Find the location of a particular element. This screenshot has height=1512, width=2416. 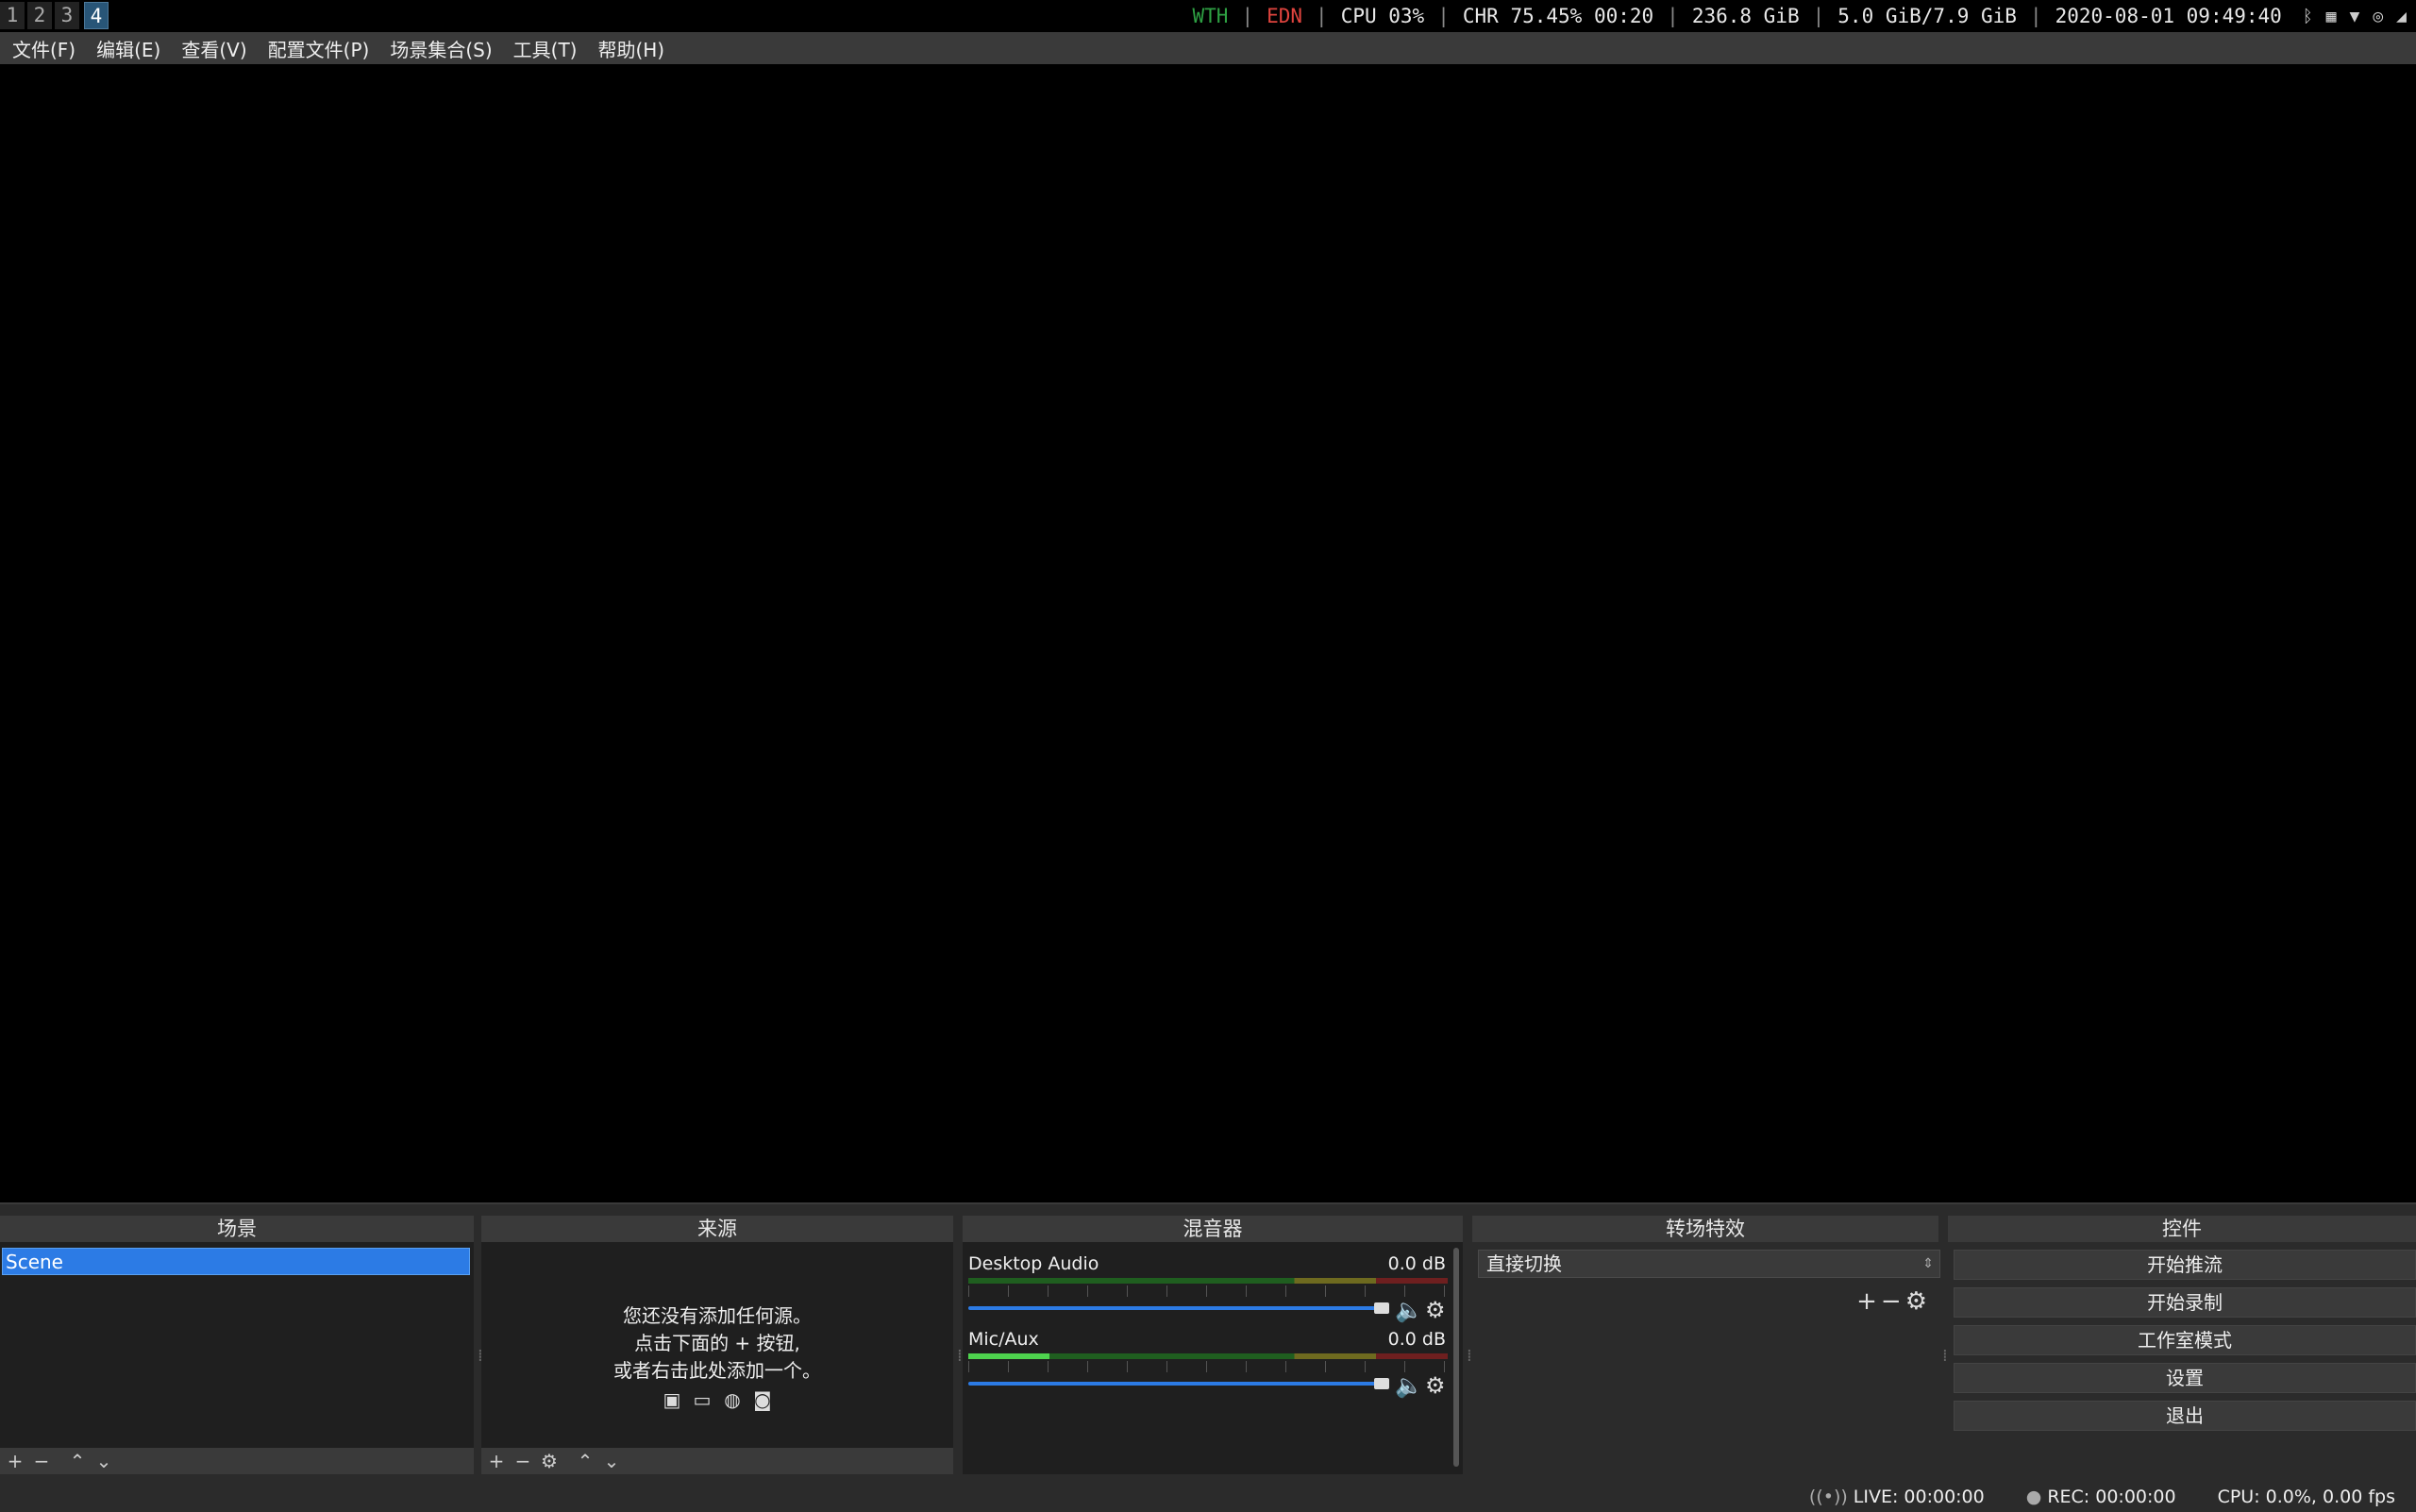

add-source-button: + is located at coordinates (497, 1461).